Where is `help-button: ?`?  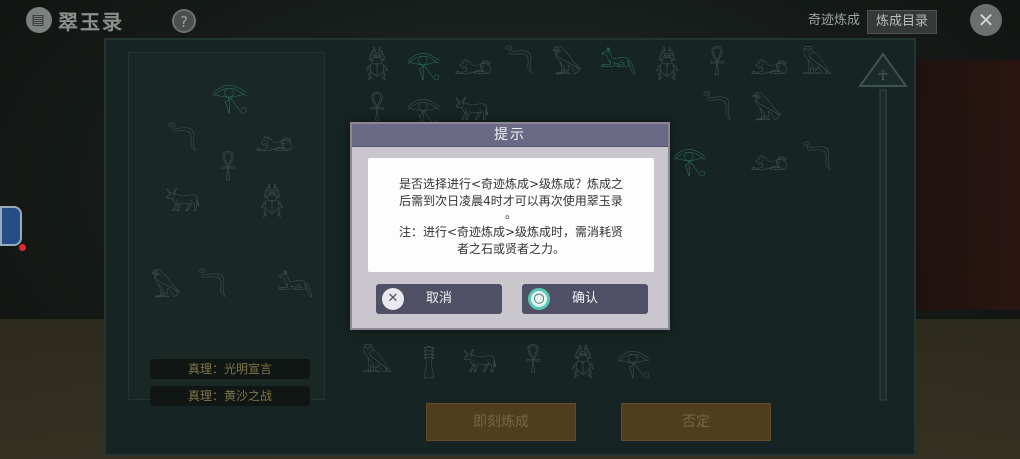 help-button: ? is located at coordinates (184, 21).